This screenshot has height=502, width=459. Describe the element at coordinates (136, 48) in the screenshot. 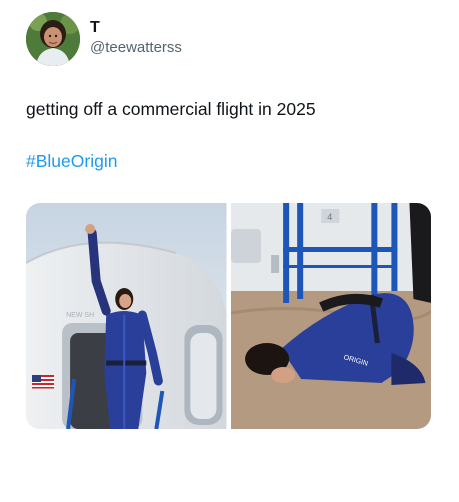

I see `user-handle: @teewatterss` at that location.